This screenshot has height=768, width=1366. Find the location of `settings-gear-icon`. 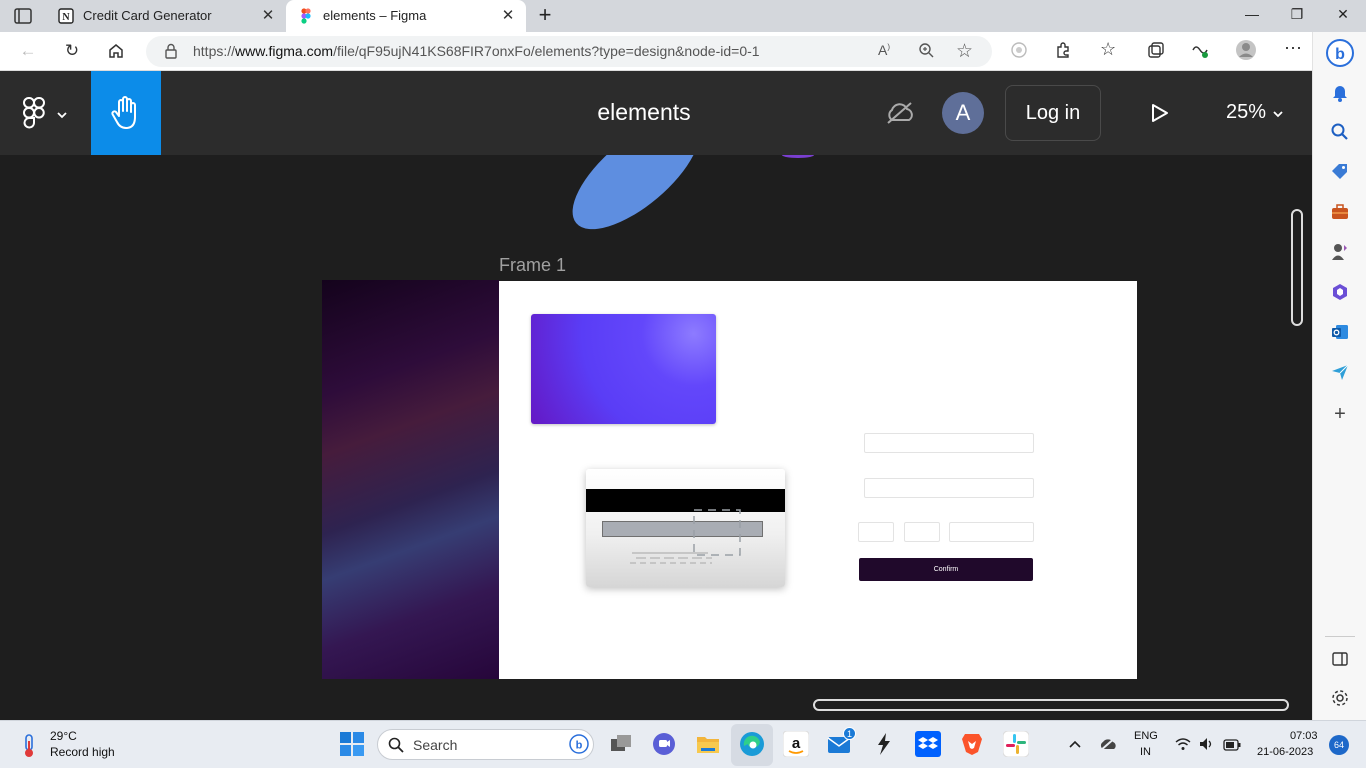

settings-gear-icon is located at coordinates (1340, 698).